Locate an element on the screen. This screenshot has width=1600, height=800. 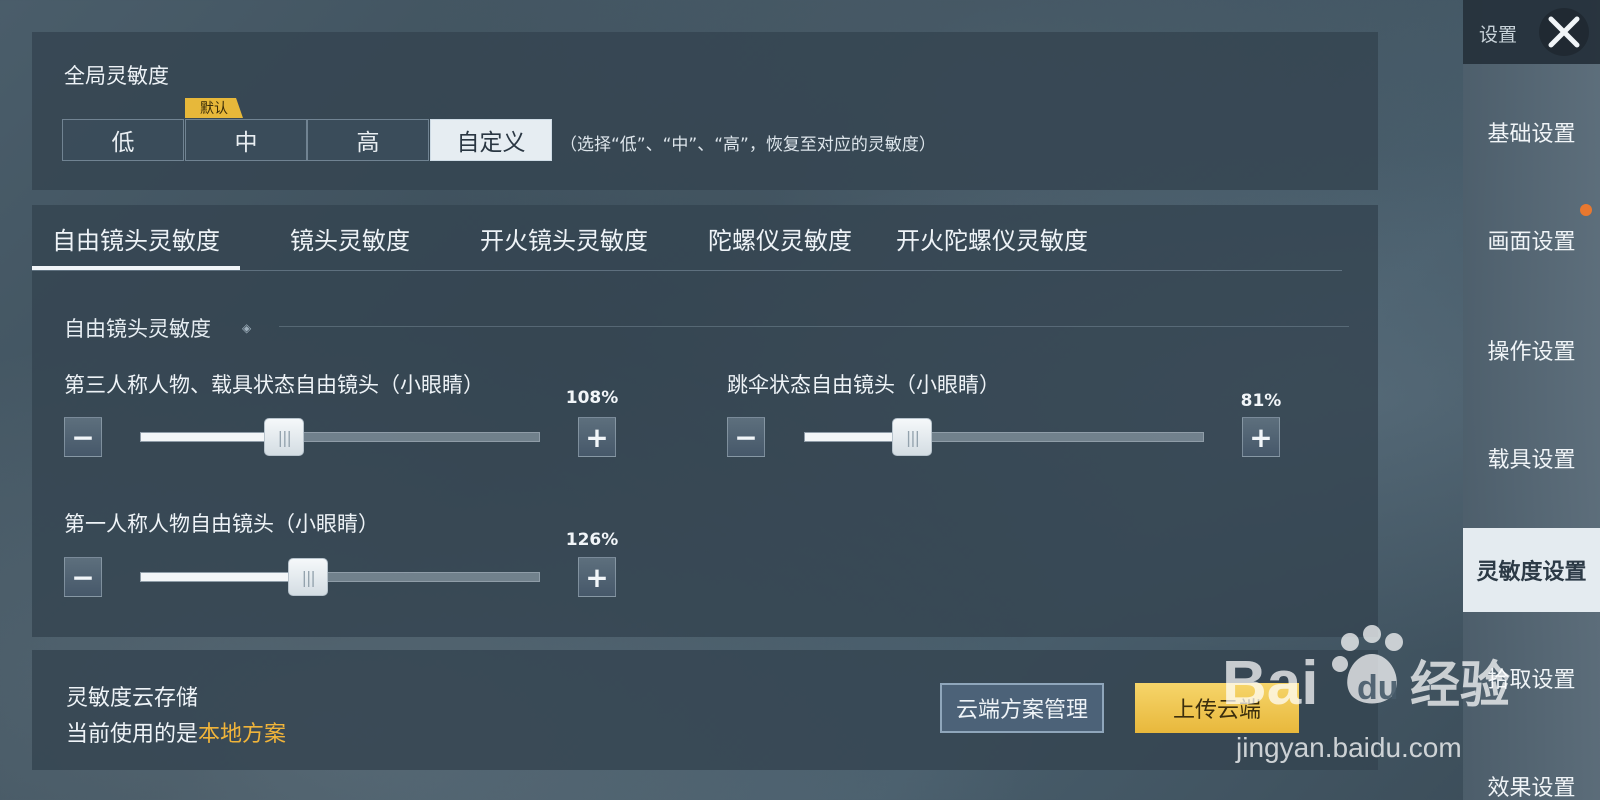
sensitivity-low-button: 低 is located at coordinates (123, 140).